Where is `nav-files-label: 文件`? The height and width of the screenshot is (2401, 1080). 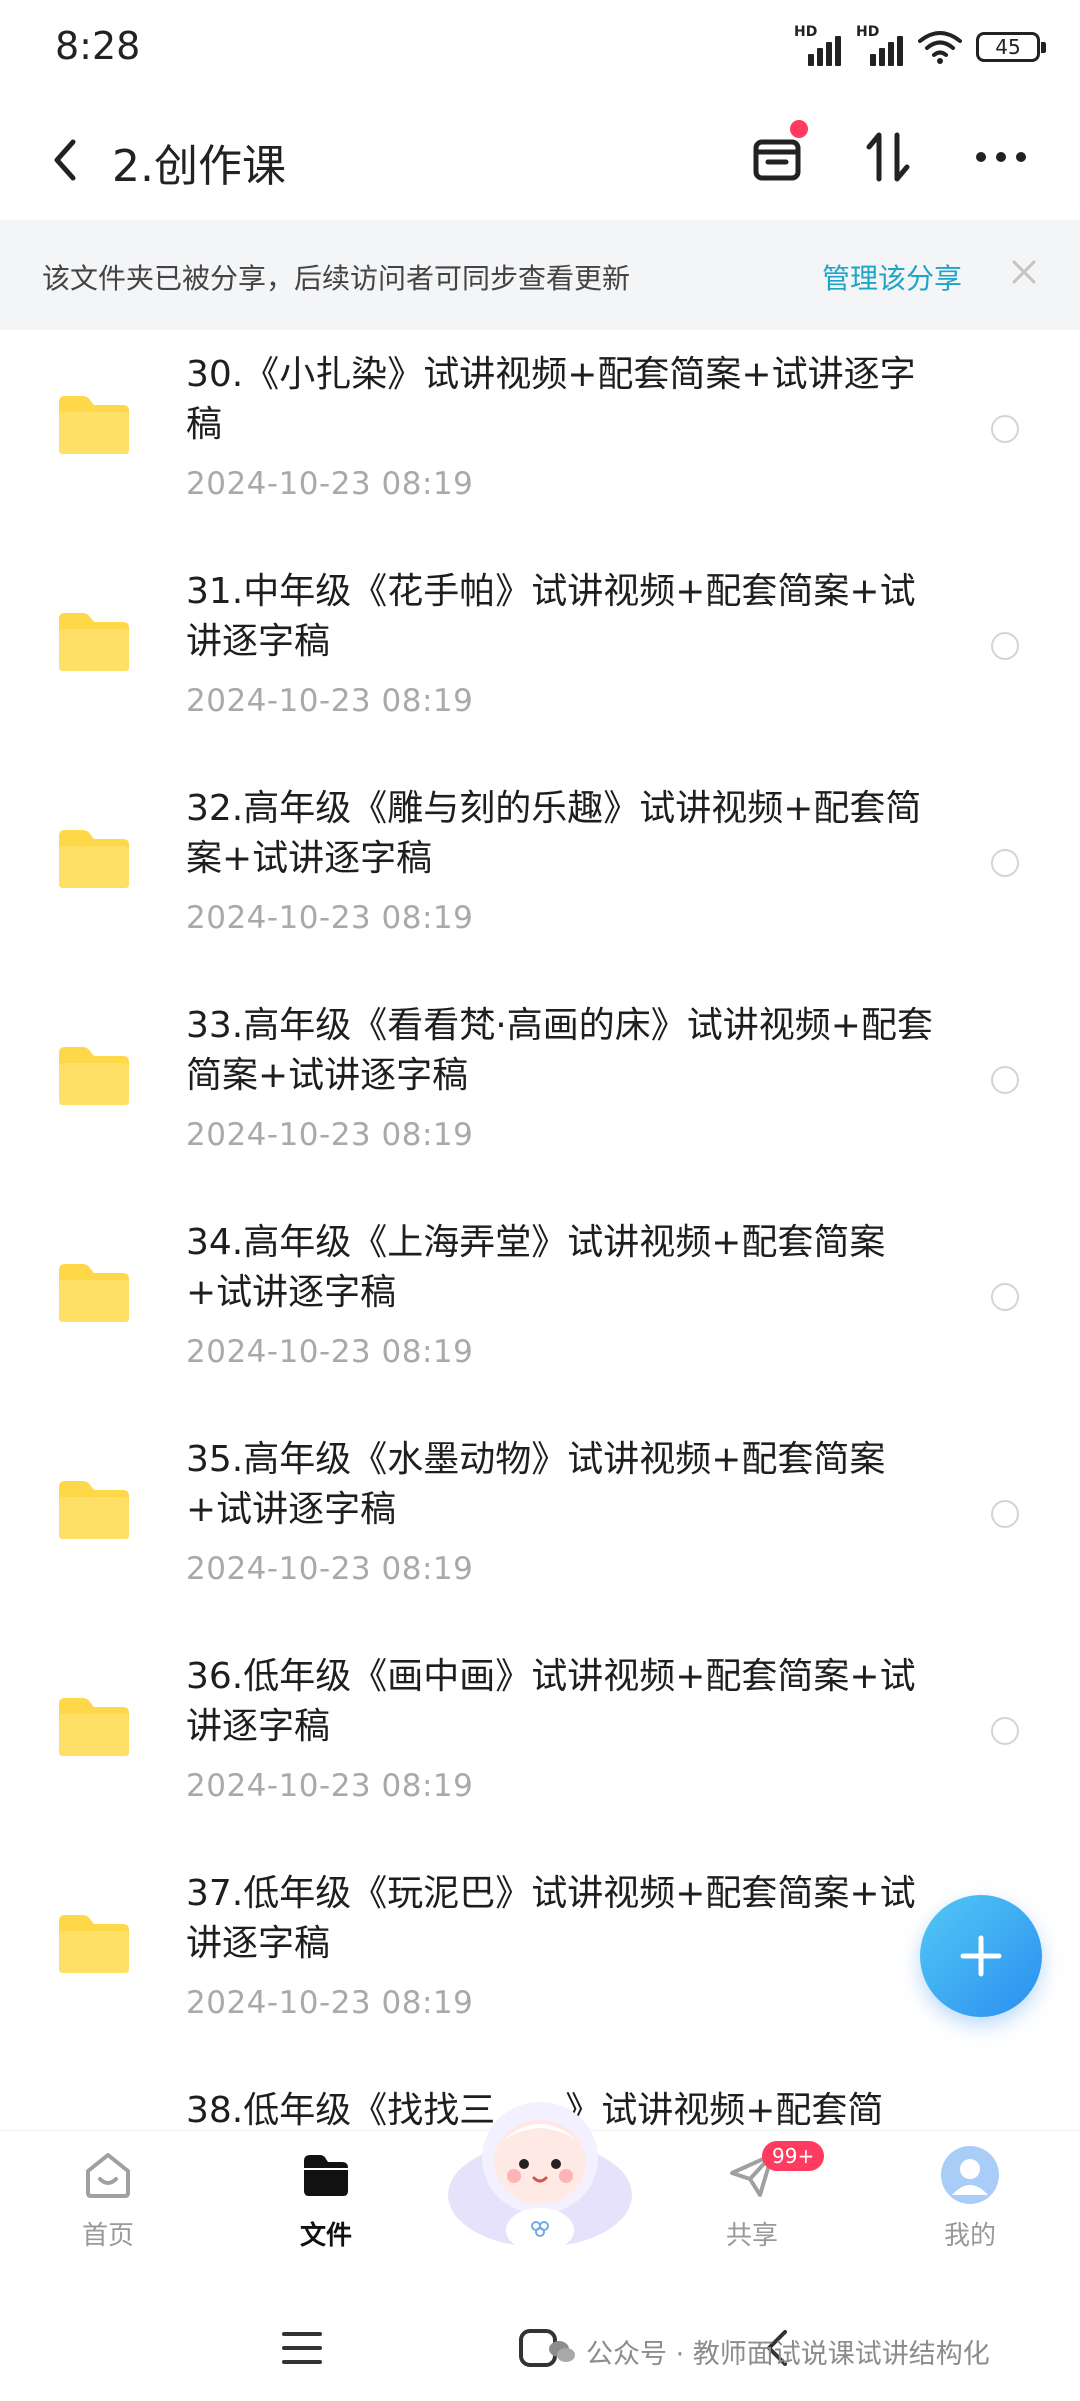
nav-files-label: 文件 is located at coordinates (325, 2236).